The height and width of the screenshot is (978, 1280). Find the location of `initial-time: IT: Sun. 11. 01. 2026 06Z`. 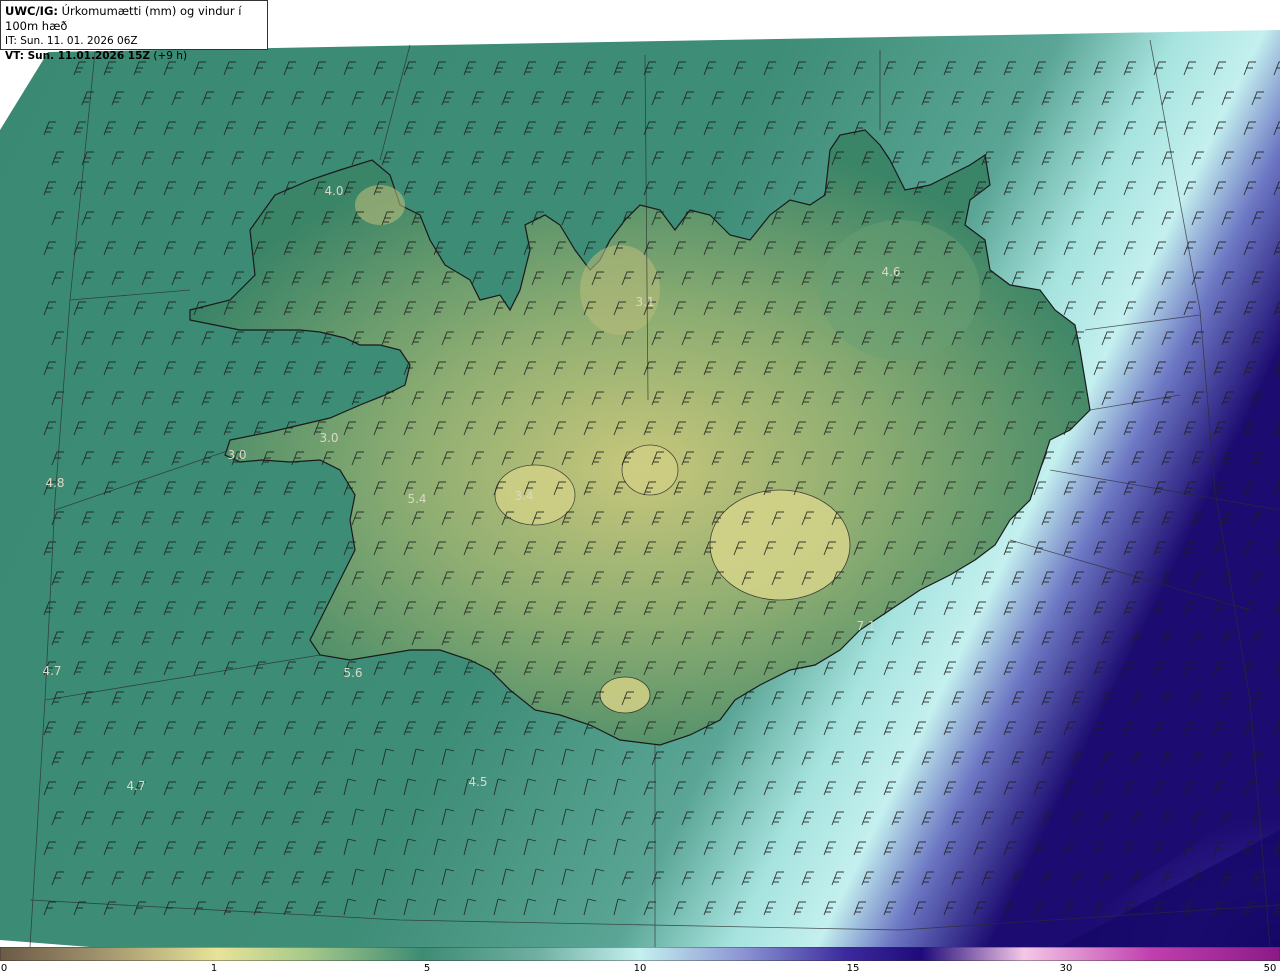

initial-time: IT: Sun. 11. 01. 2026 06Z is located at coordinates (71, 41).